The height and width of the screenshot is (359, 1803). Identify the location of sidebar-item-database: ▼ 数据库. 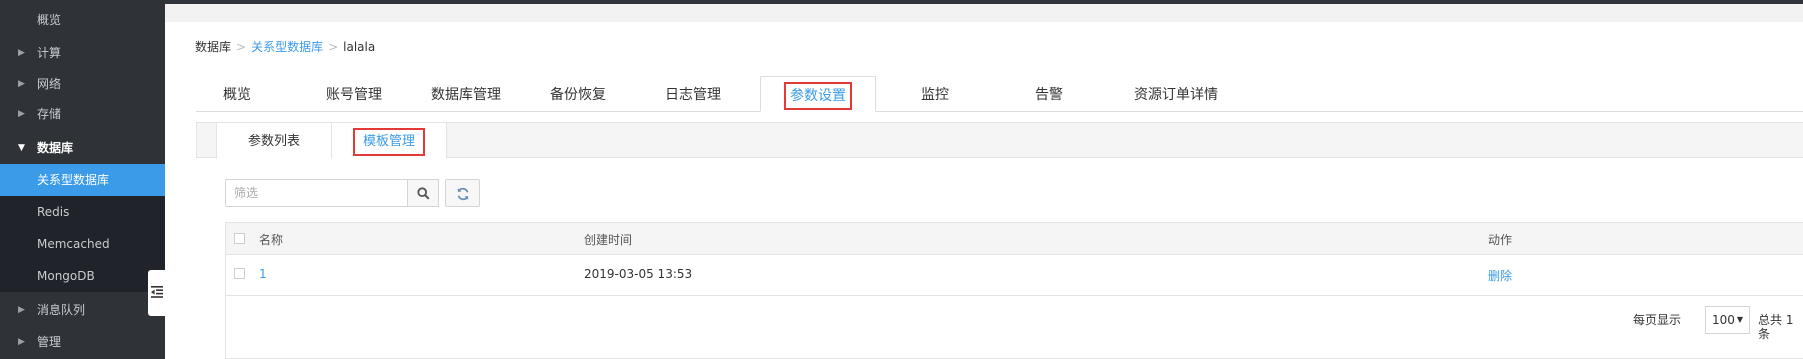
(82, 148).